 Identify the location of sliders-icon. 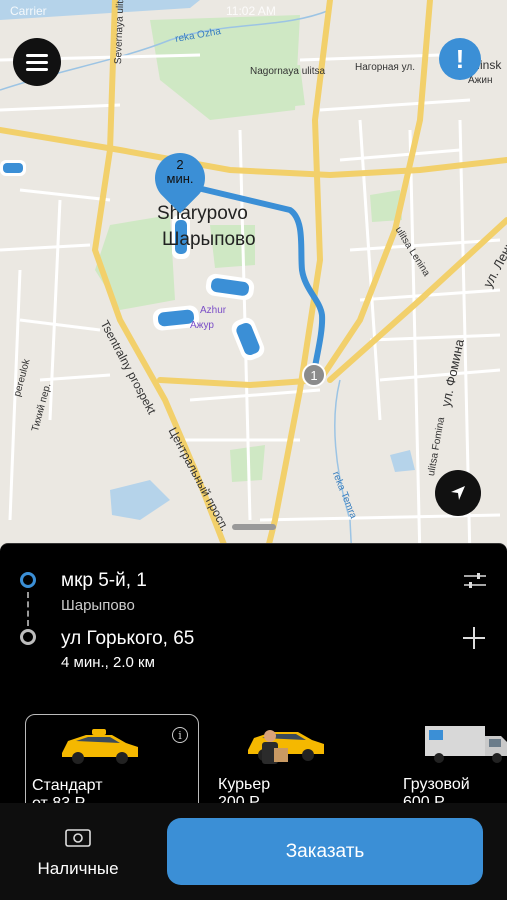
(475, 580).